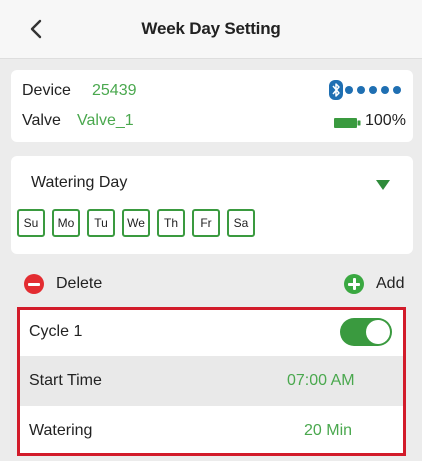 The image size is (422, 461). I want to click on cycle-header-row: Cycle 1, so click(211, 333).